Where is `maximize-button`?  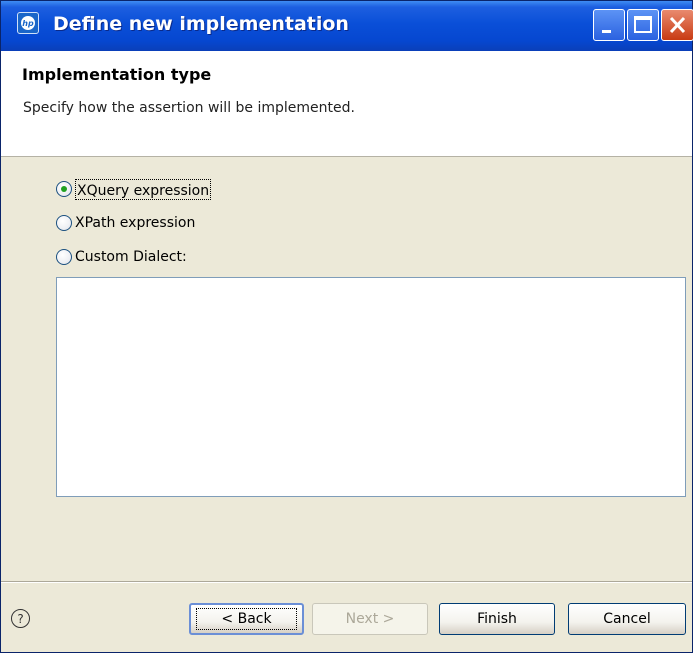
maximize-button is located at coordinates (643, 25).